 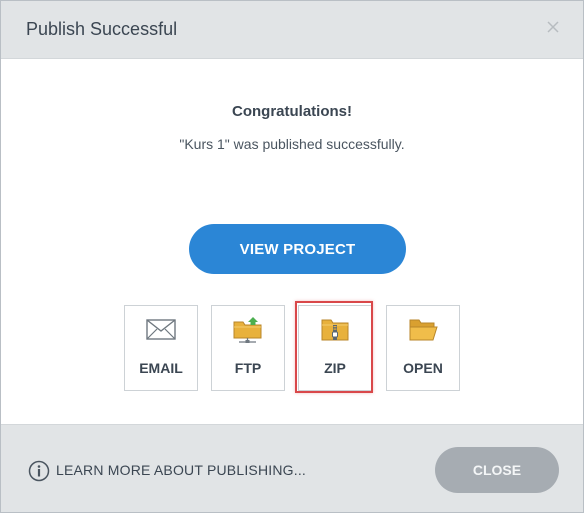 I want to click on open-button: OPEN, so click(x=423, y=348).